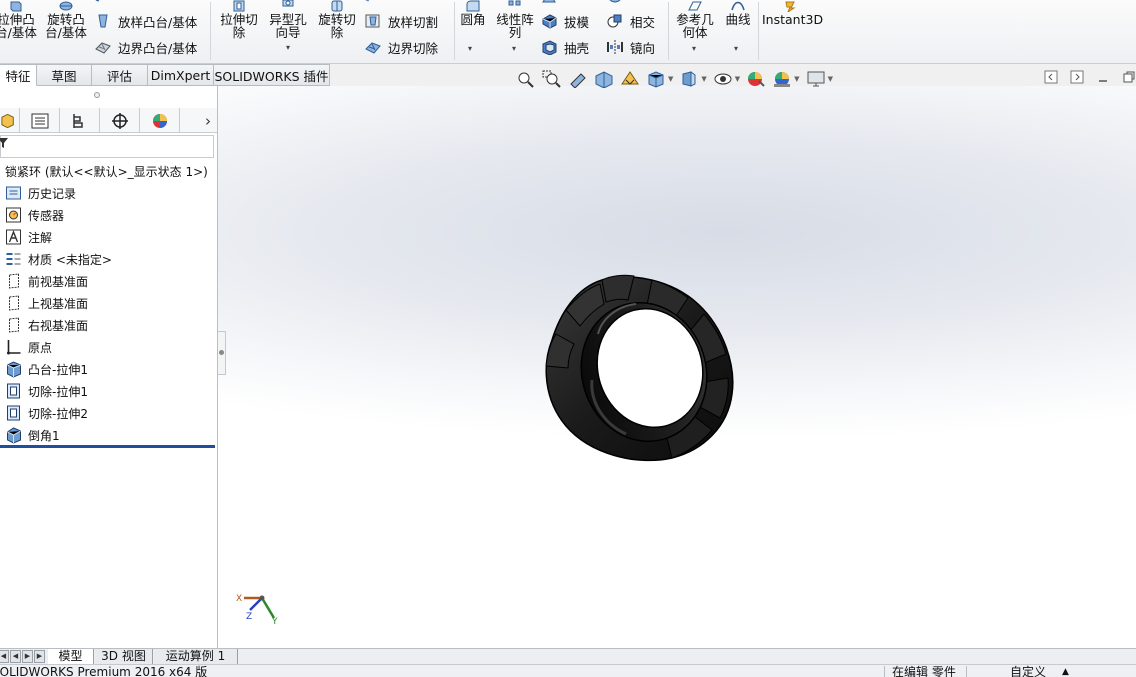 This screenshot has height=677, width=1136. Describe the element at coordinates (222, 353) in the screenshot. I see `panel-collapse-handle` at that location.